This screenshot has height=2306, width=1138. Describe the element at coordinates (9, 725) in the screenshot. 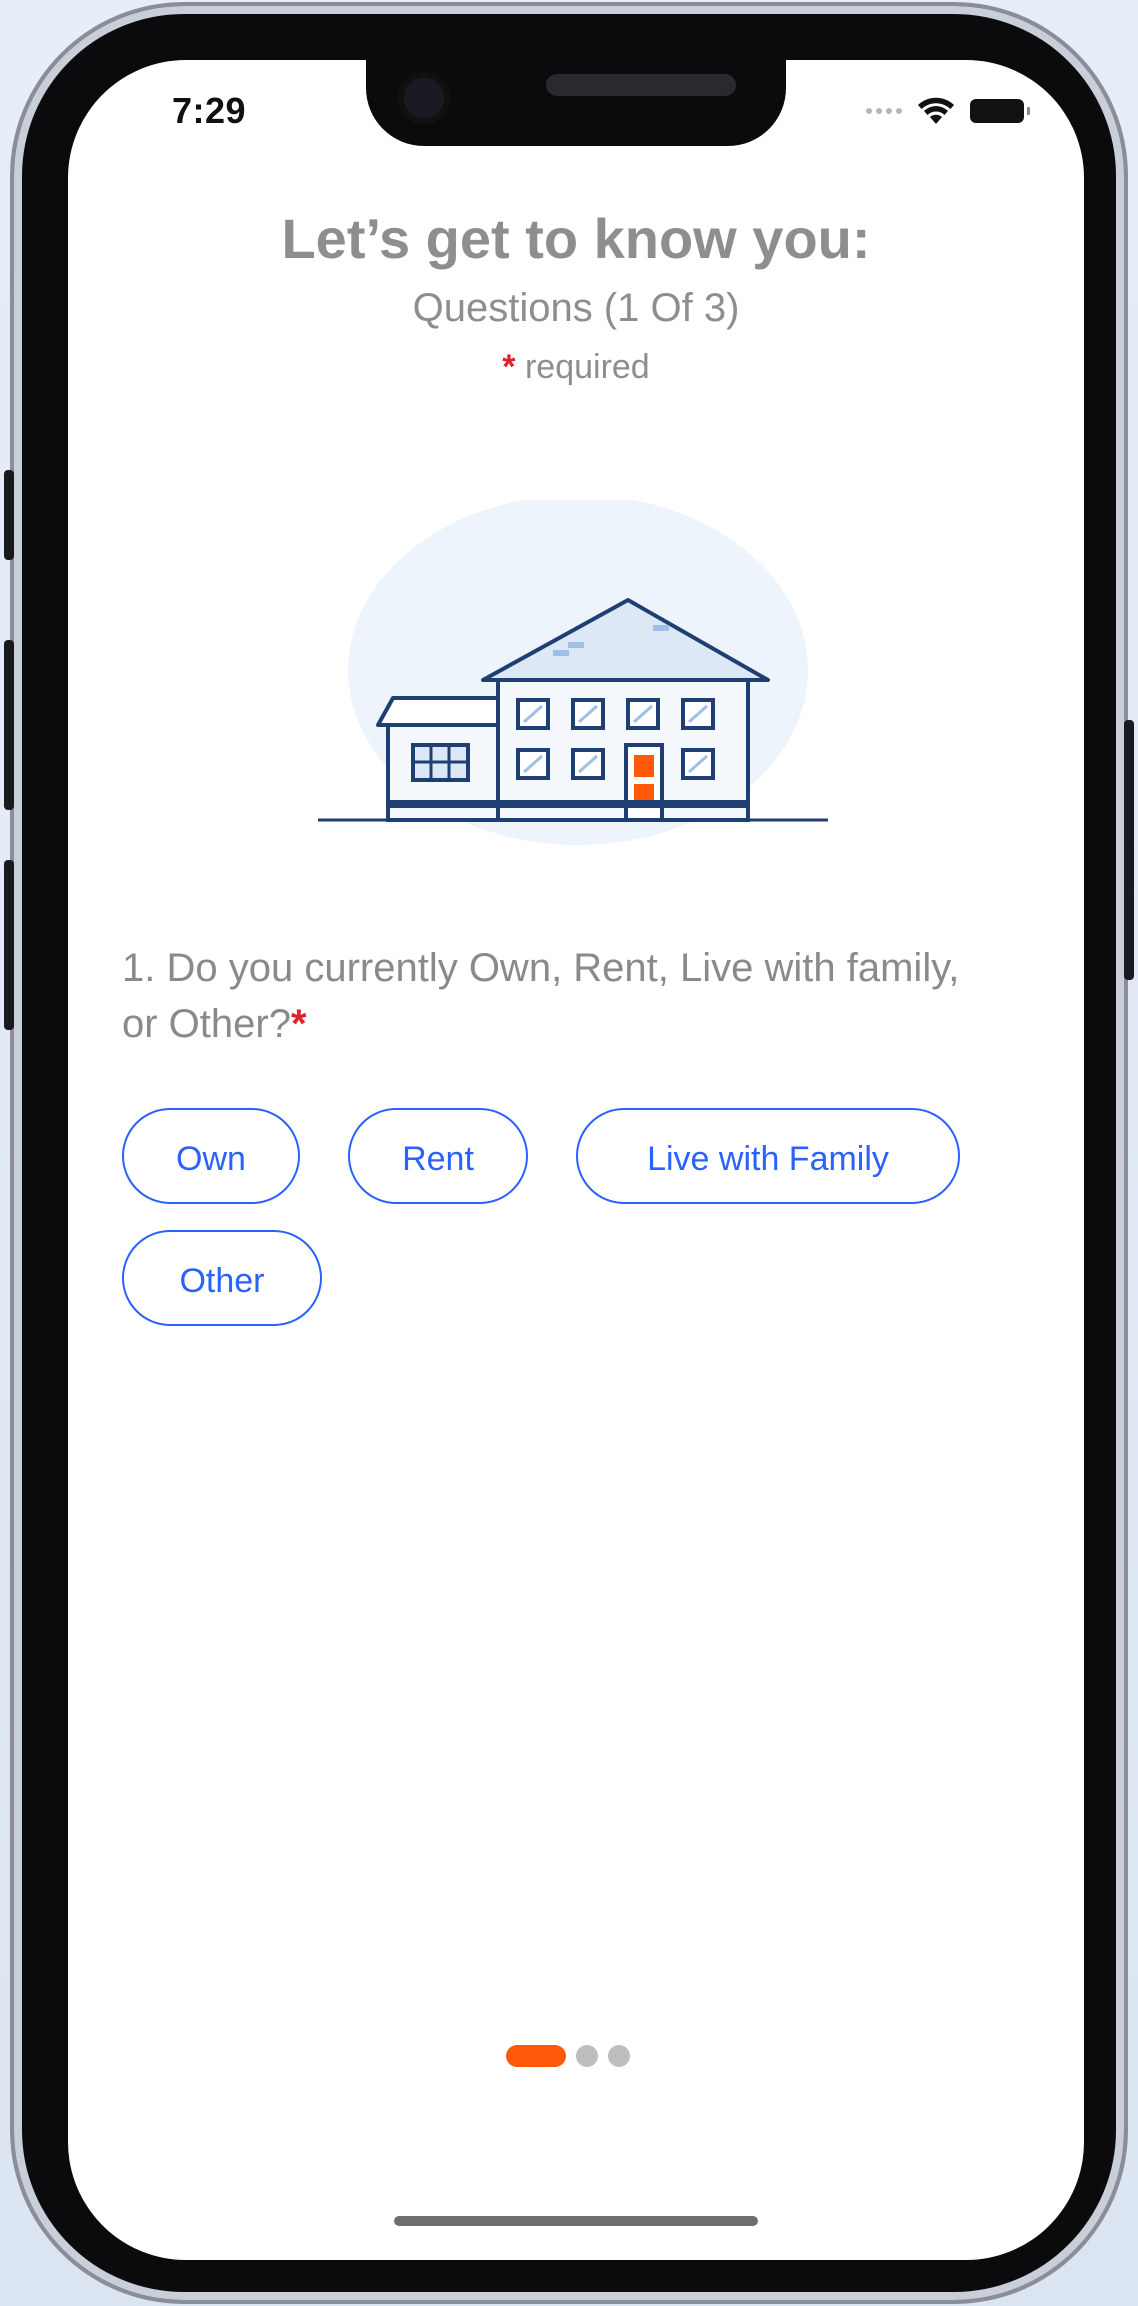

I see `volume-up-button` at that location.